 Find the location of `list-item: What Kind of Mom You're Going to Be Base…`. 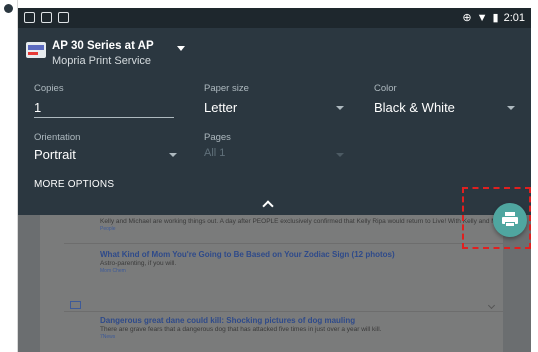

list-item: What Kind of Mom You're Going to Be Base… is located at coordinates (297, 262).